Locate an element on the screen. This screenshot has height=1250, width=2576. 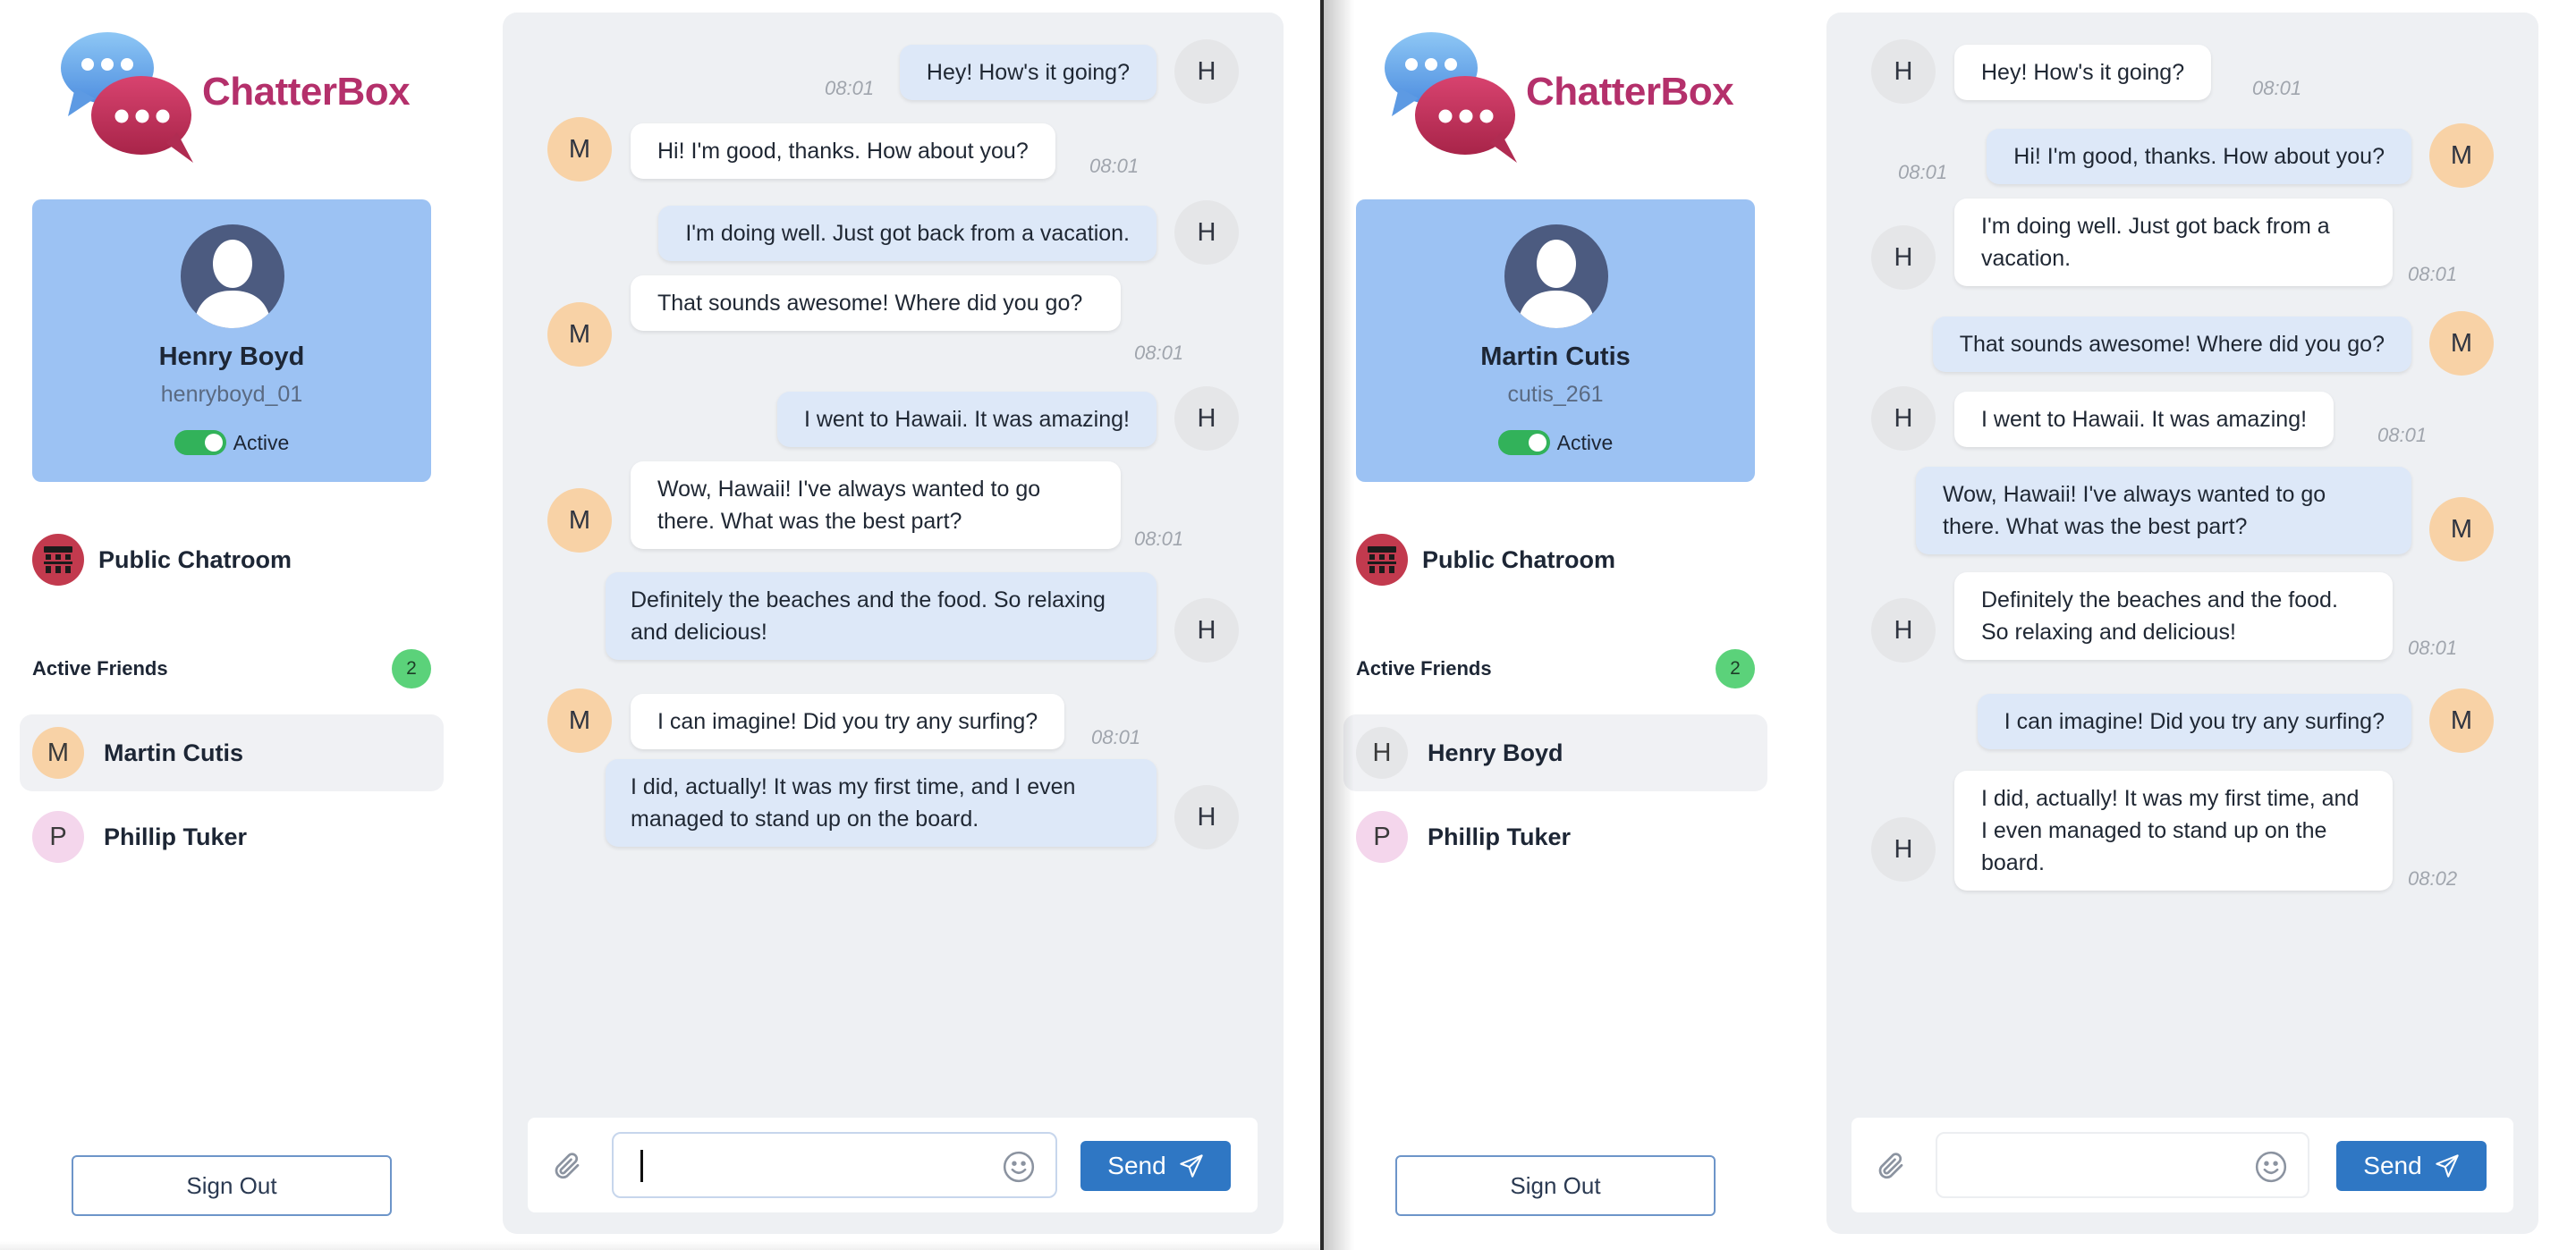
friend-avatar: H is located at coordinates (1382, 753).